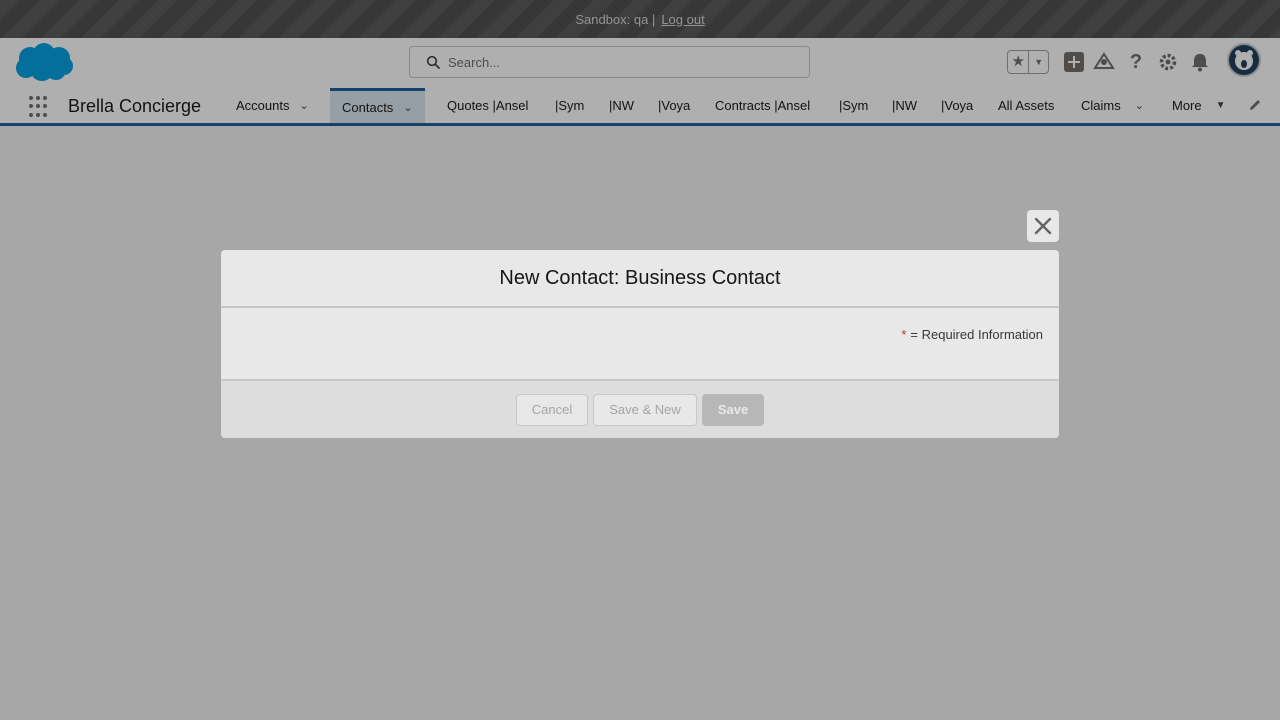  Describe the element at coordinates (733, 409) in the screenshot. I see `save-button: Save` at that location.